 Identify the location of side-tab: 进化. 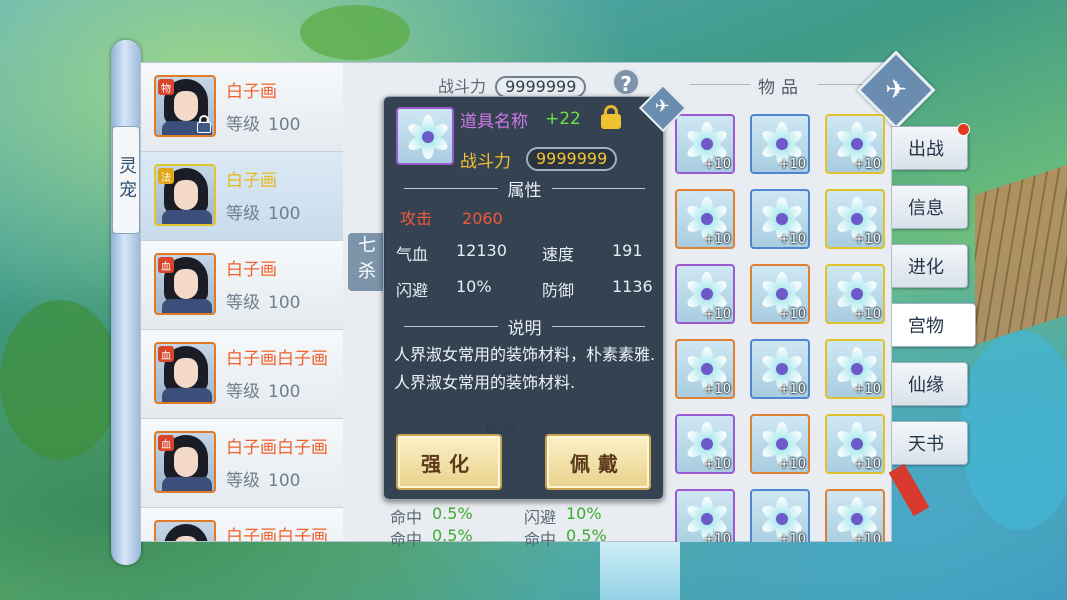
(930, 266).